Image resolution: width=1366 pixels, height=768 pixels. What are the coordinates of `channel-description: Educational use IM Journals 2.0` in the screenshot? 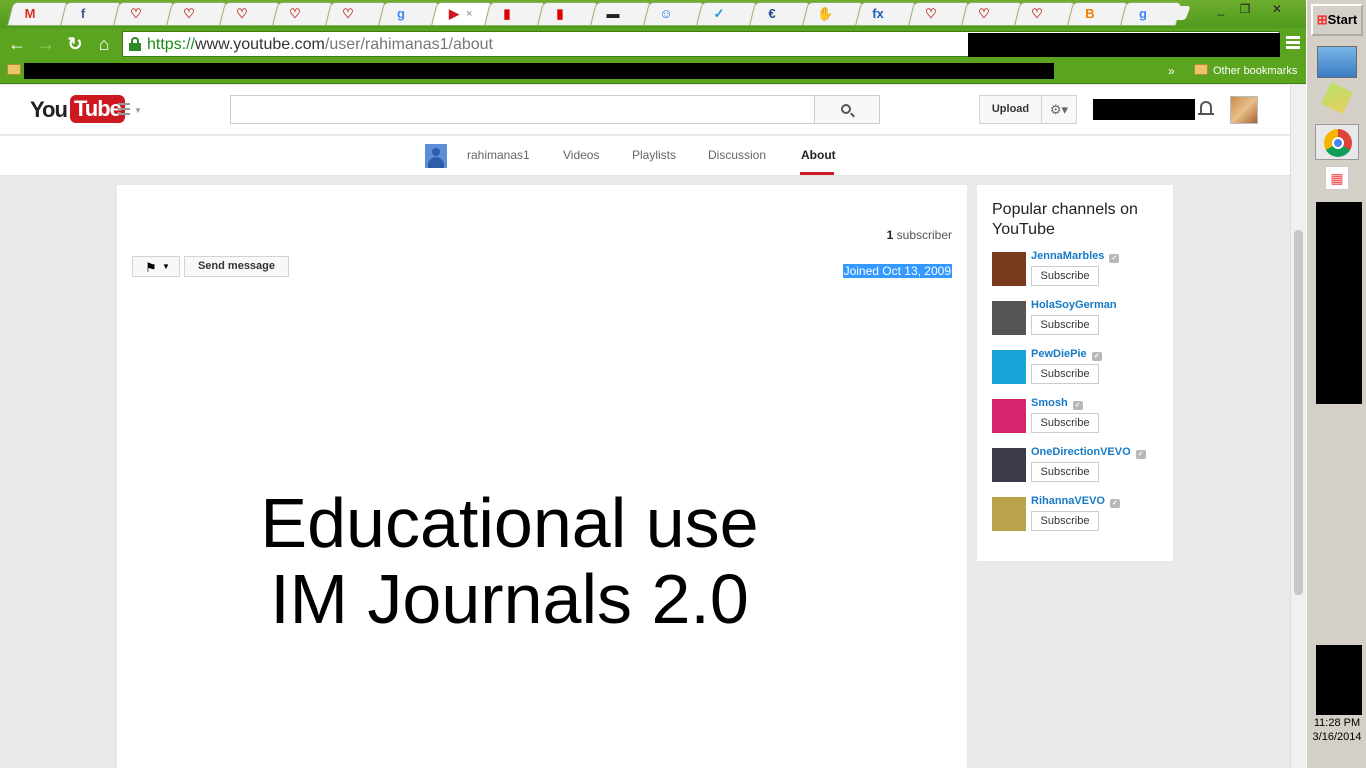 It's located at (509, 561).